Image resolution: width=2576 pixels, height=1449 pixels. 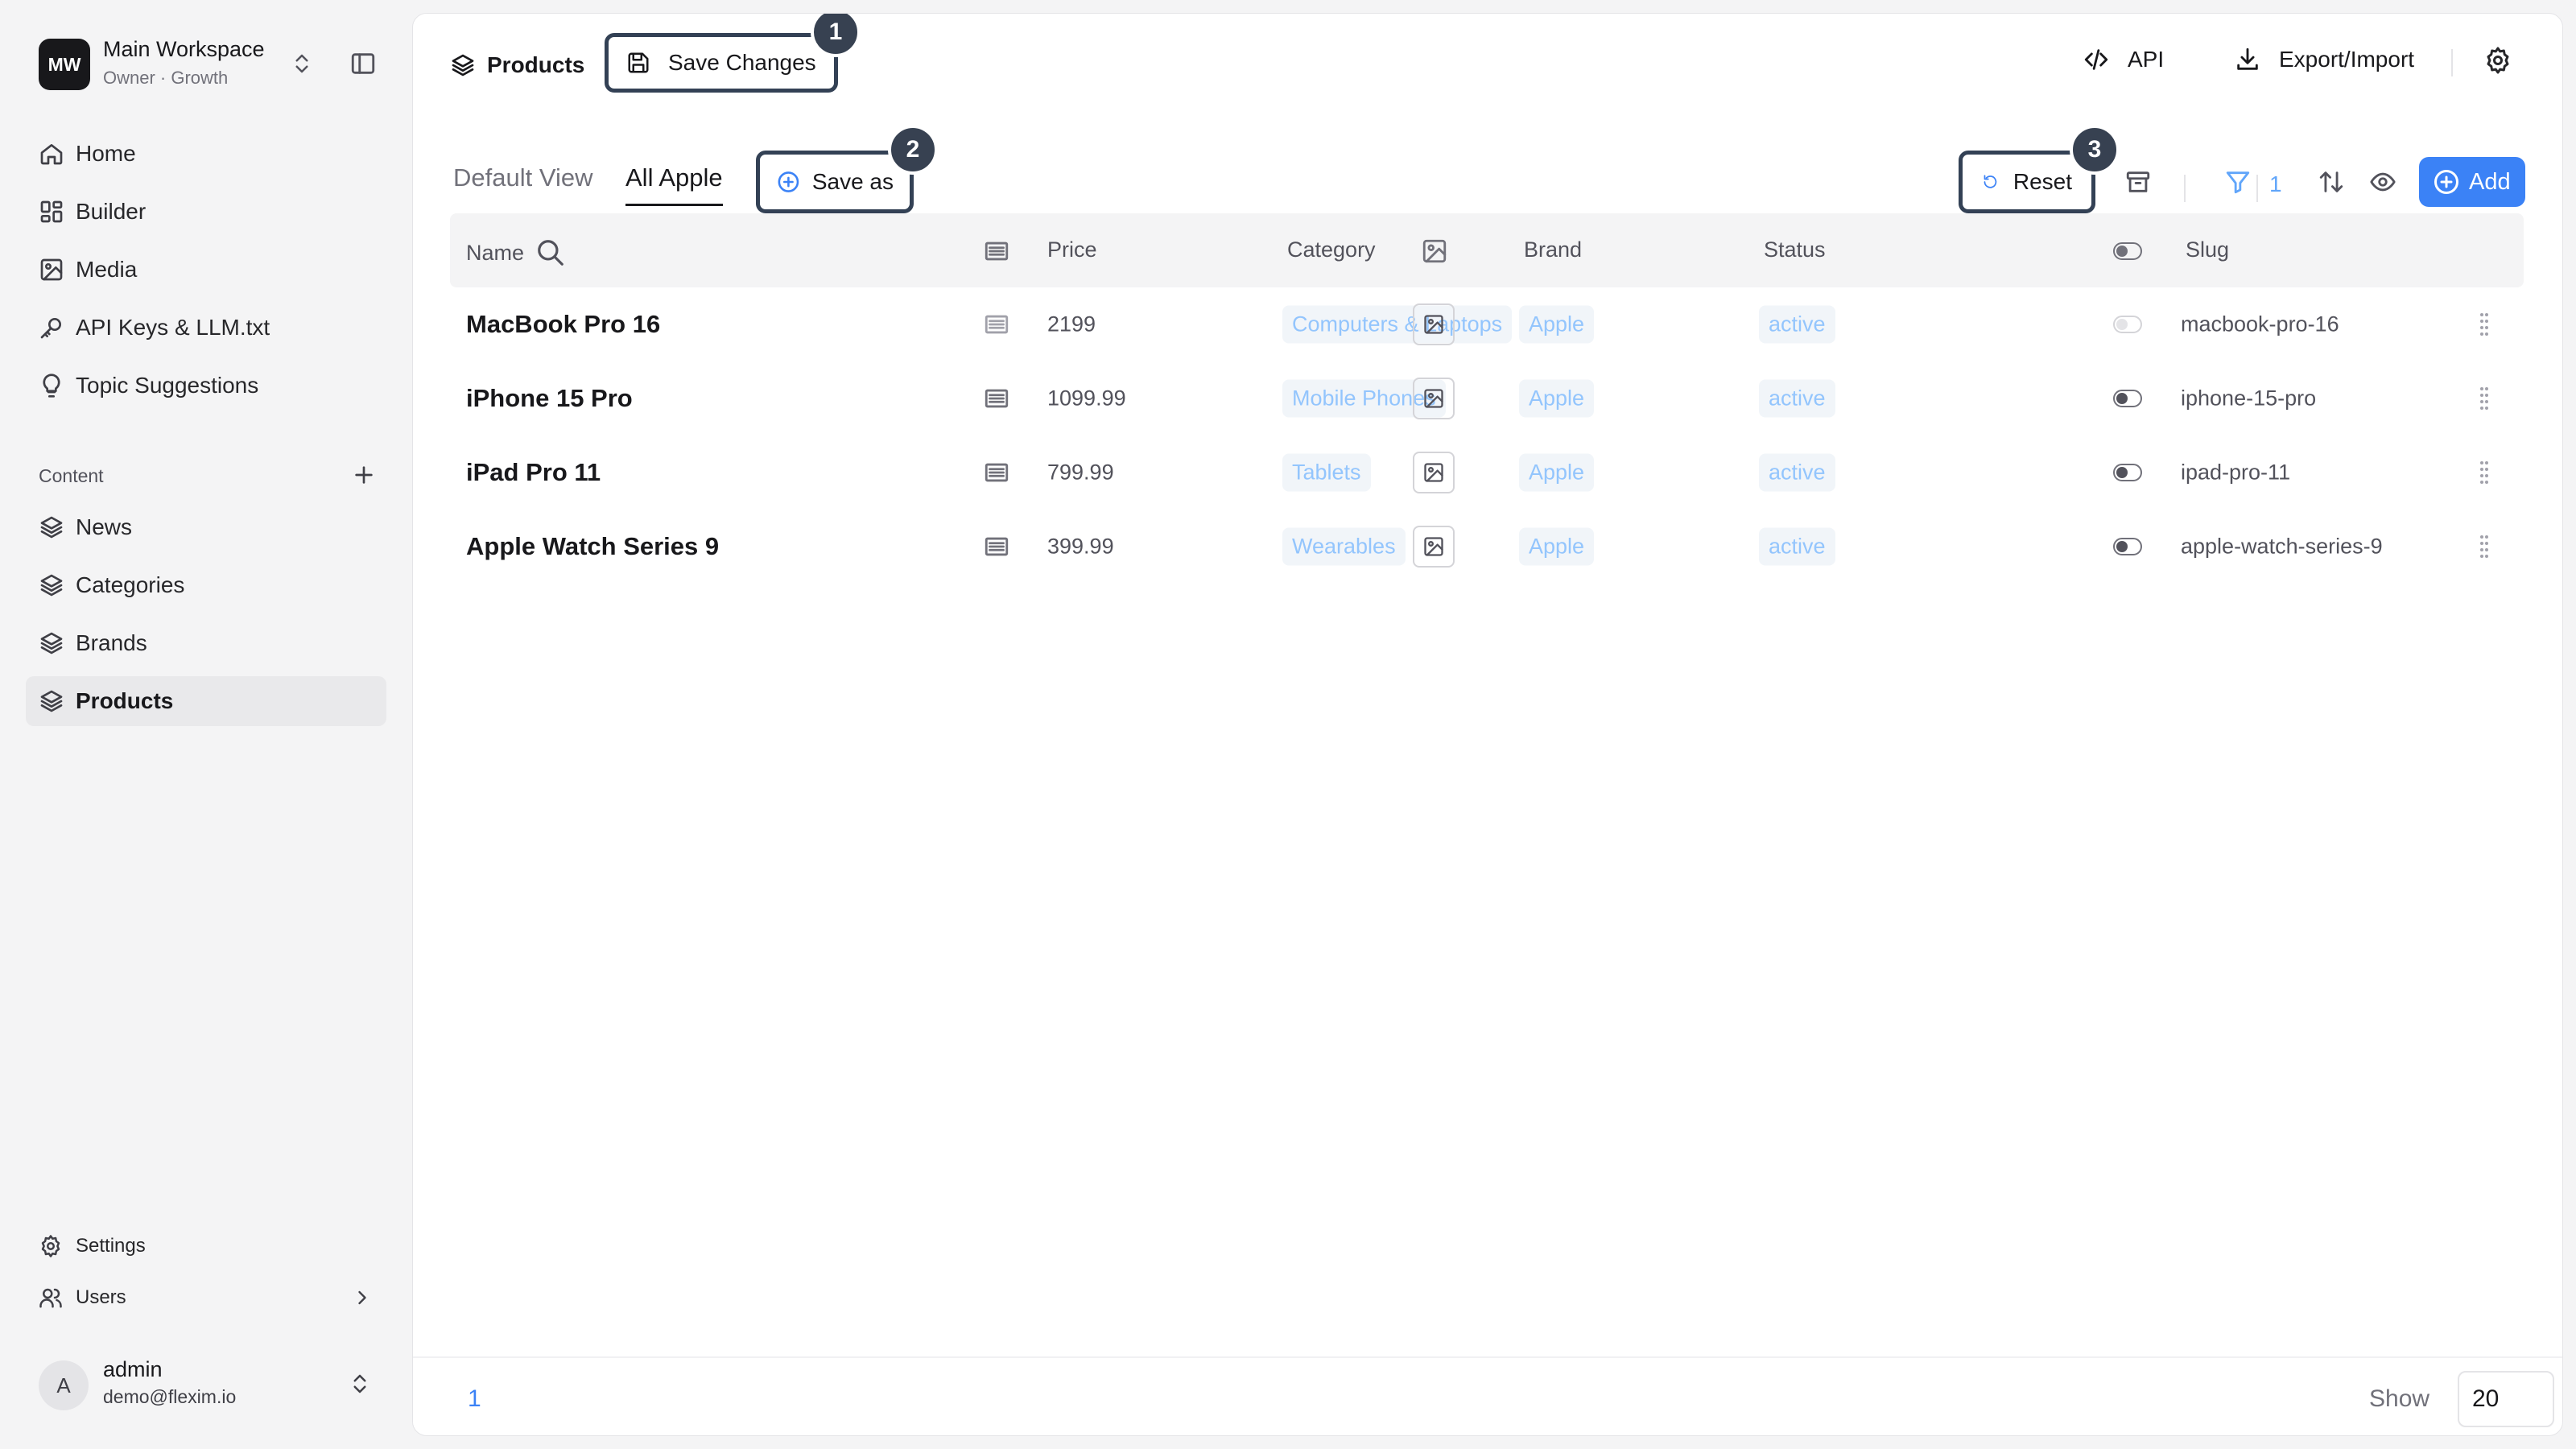 I want to click on save-changes-button: Save Changes, so click(x=721, y=63).